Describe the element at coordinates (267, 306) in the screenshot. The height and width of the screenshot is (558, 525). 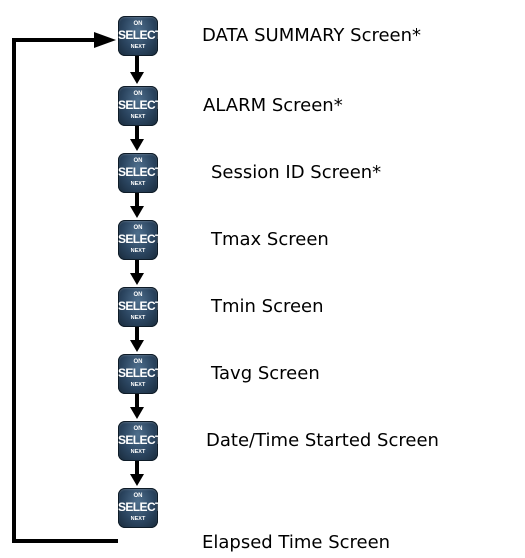
I see `screen-label: Tmin Screen` at that location.